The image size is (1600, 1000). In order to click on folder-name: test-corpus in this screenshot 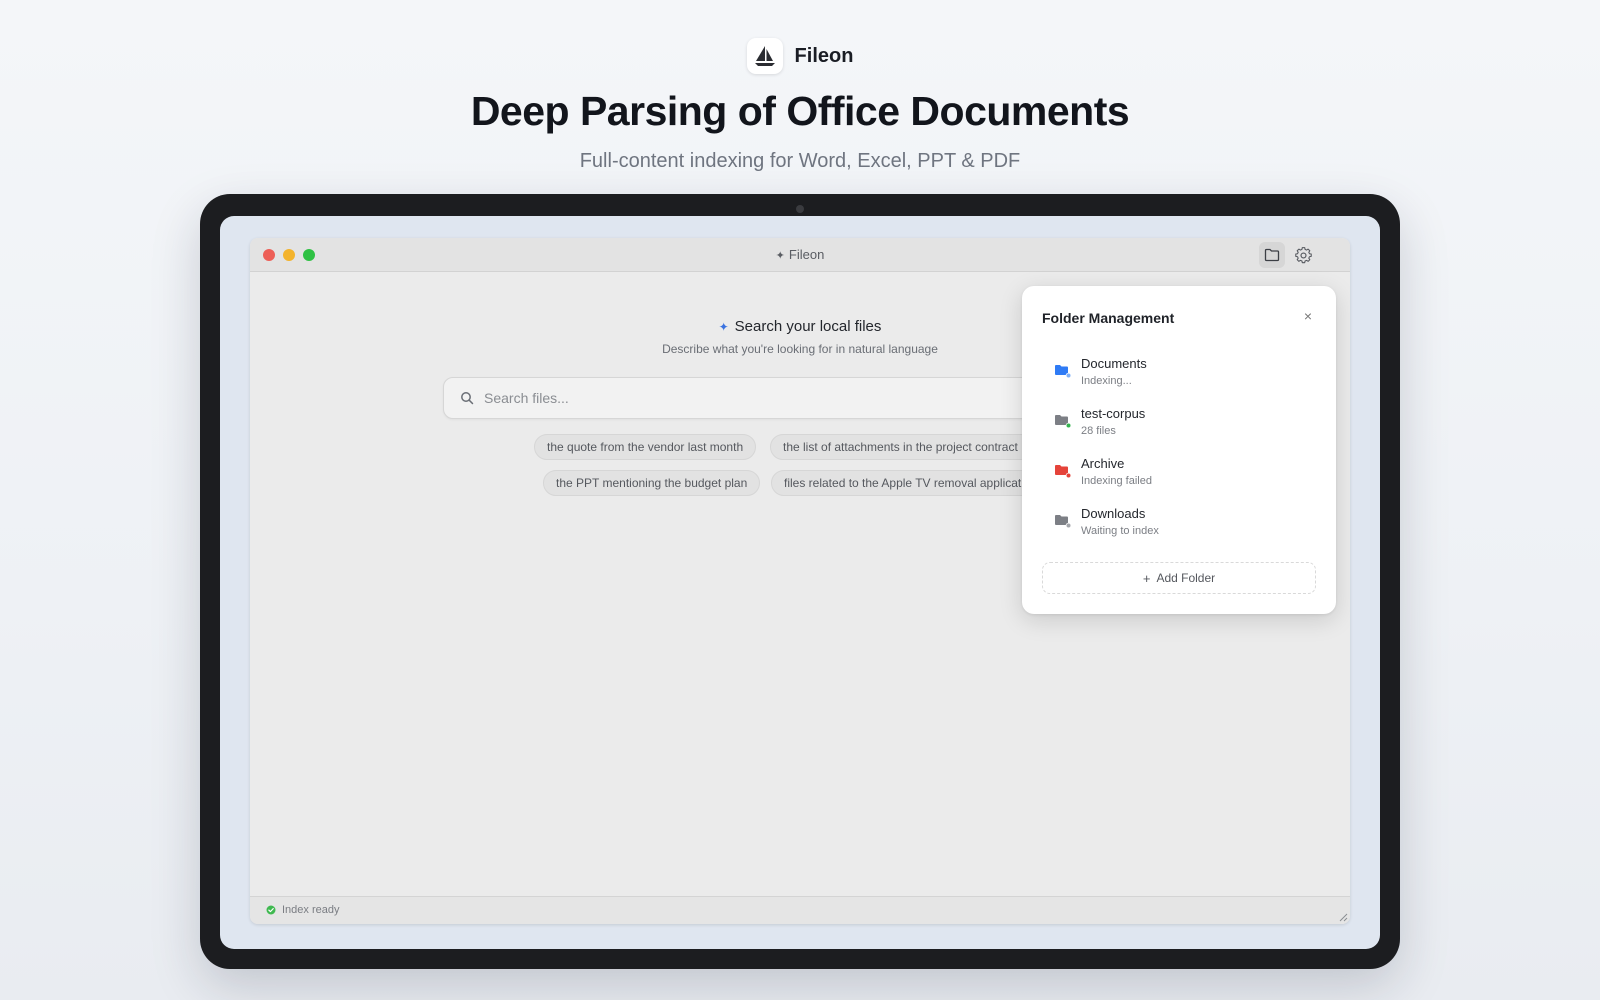, I will do `click(1113, 413)`.